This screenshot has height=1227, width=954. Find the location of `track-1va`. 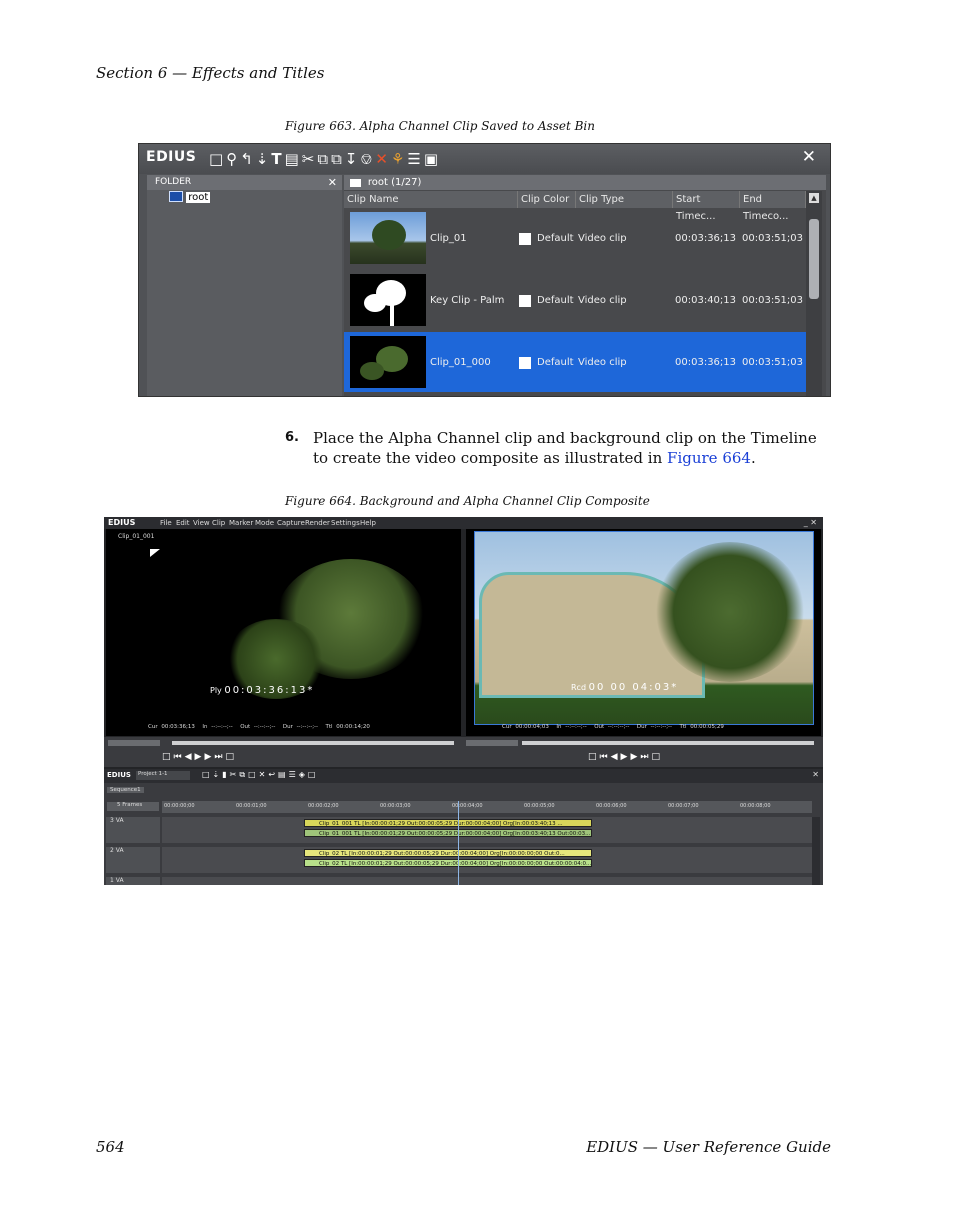

track-1va is located at coordinates (487, 881).